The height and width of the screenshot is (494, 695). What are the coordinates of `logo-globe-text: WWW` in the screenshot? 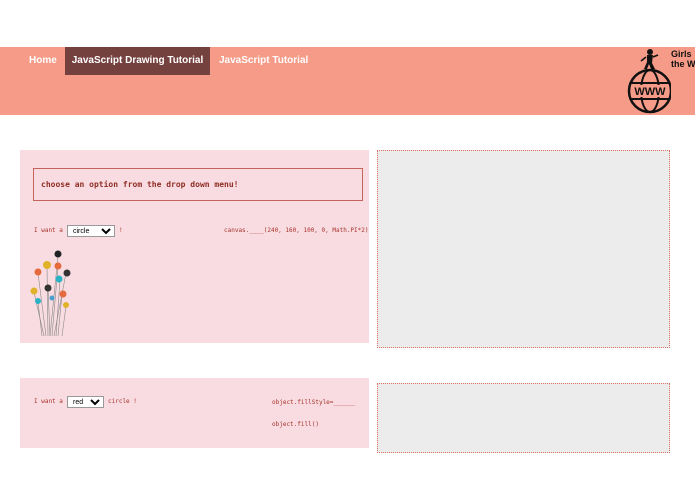 It's located at (650, 92).